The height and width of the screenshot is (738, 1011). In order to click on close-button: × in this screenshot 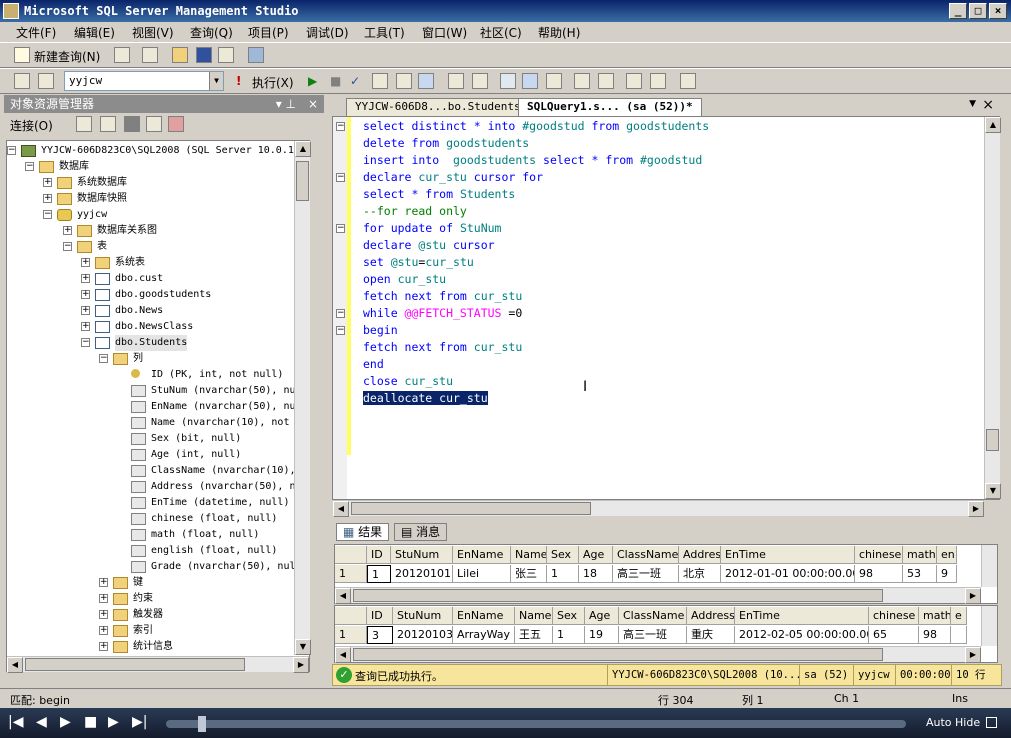, I will do `click(998, 11)`.